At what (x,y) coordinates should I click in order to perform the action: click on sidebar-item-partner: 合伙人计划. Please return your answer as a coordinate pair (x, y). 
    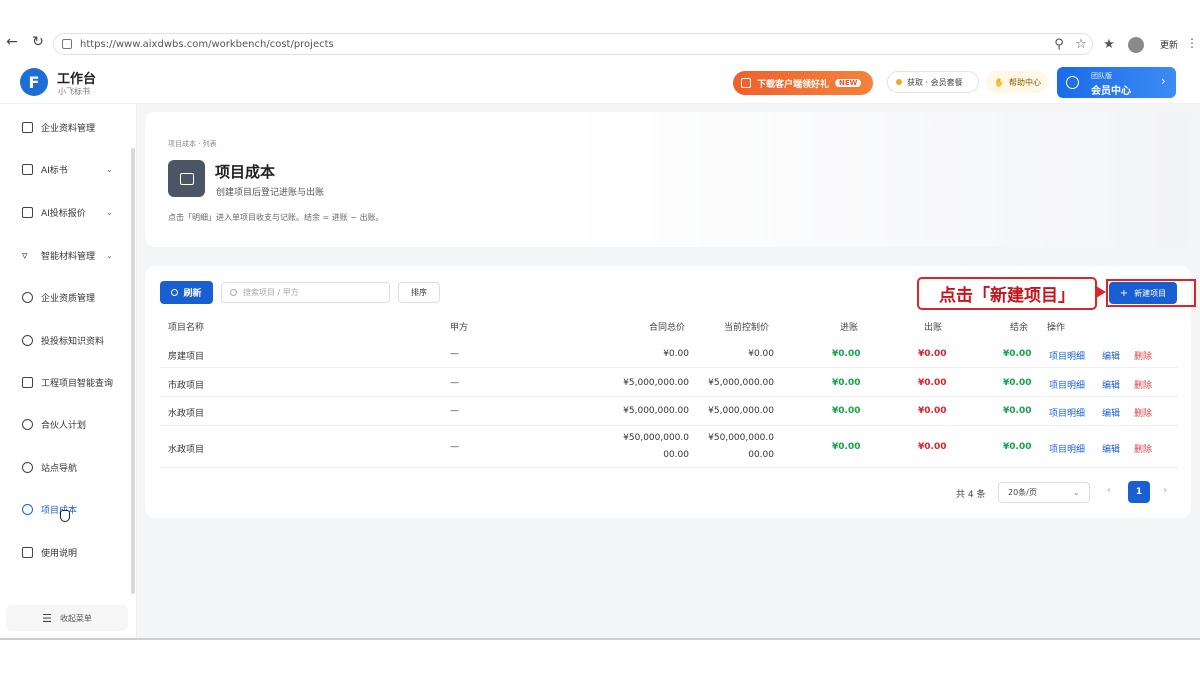
    Looking at the image, I should click on (72, 424).